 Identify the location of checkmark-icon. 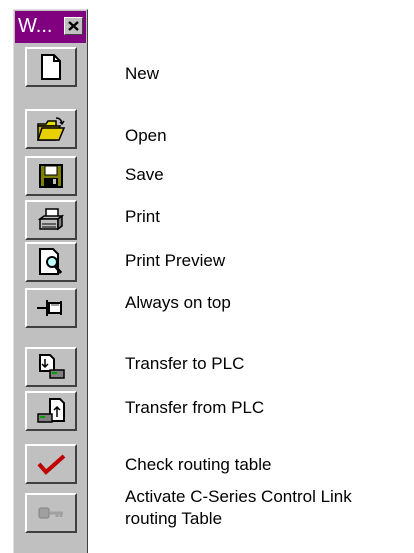
(51, 464).